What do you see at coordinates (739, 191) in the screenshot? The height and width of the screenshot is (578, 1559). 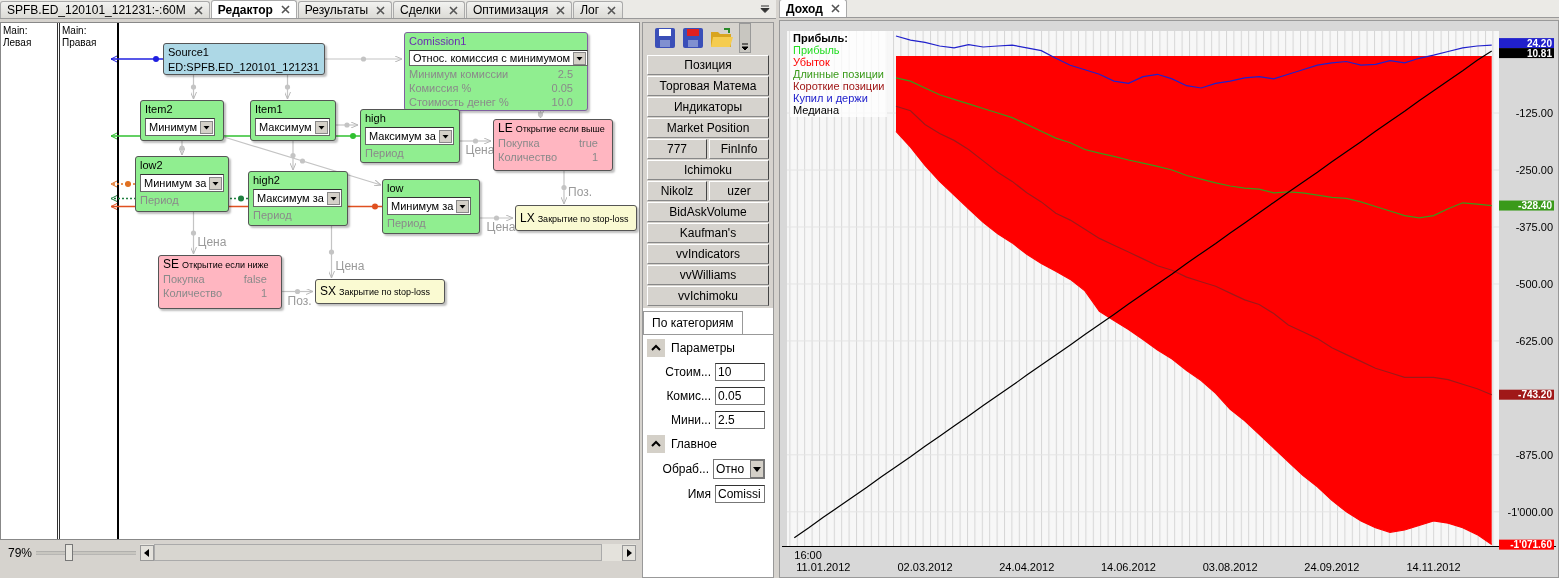 I see `category-button: uzer` at bounding box center [739, 191].